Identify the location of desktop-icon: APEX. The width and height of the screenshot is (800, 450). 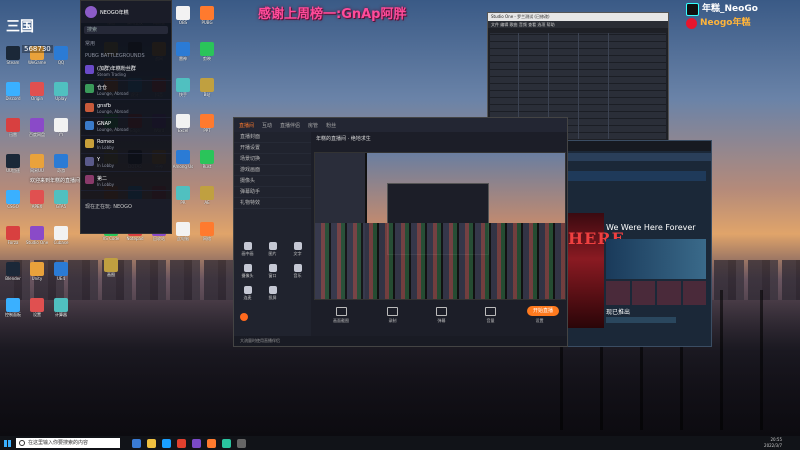
(37, 204).